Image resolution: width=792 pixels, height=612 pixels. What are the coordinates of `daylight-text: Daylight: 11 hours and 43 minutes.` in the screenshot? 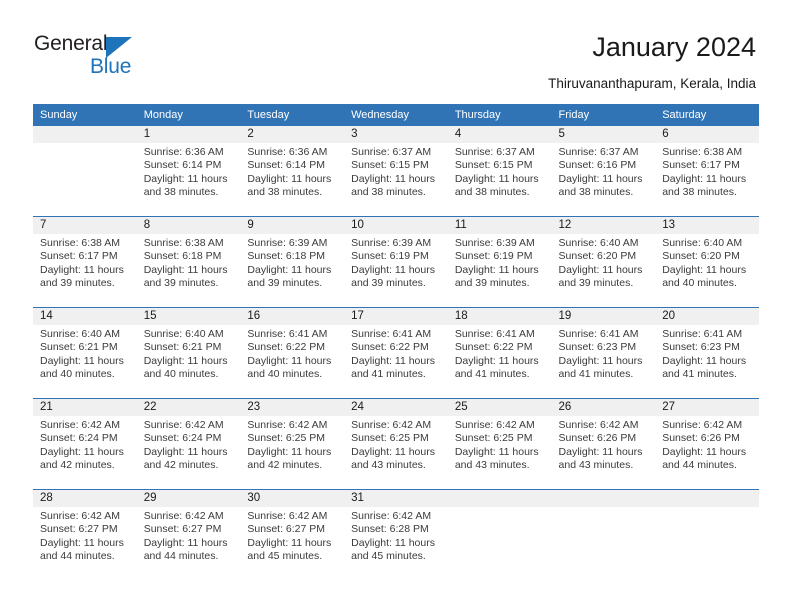 It's located at (393, 458).